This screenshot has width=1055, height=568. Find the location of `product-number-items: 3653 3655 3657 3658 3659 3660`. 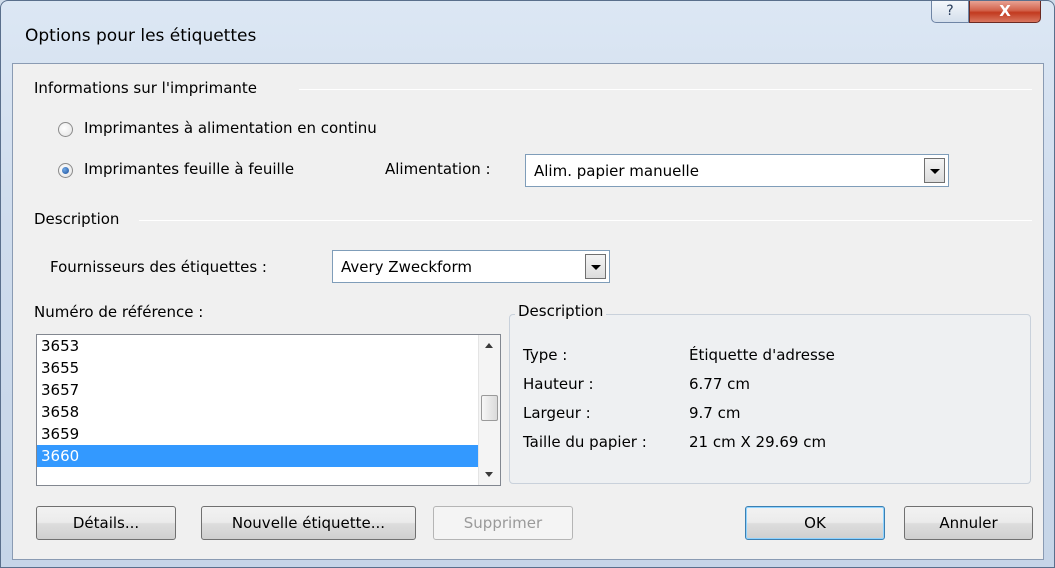

product-number-items: 3653 3655 3657 3658 3659 3660 is located at coordinates (258, 401).